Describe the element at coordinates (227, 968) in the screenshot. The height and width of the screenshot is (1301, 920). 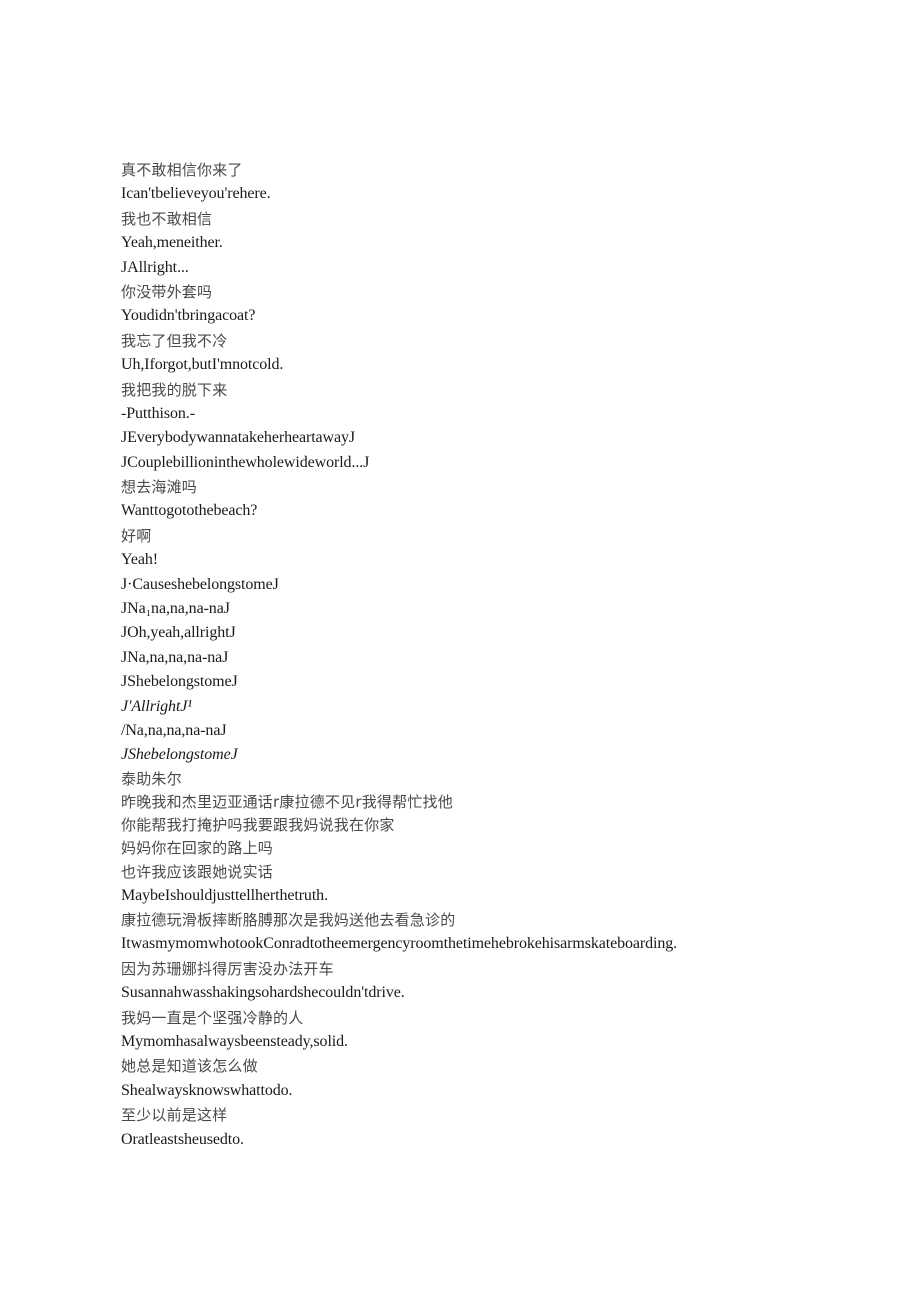
I see `transcript-line: 因为苏珊娜抖得厉害没办法开车` at that location.